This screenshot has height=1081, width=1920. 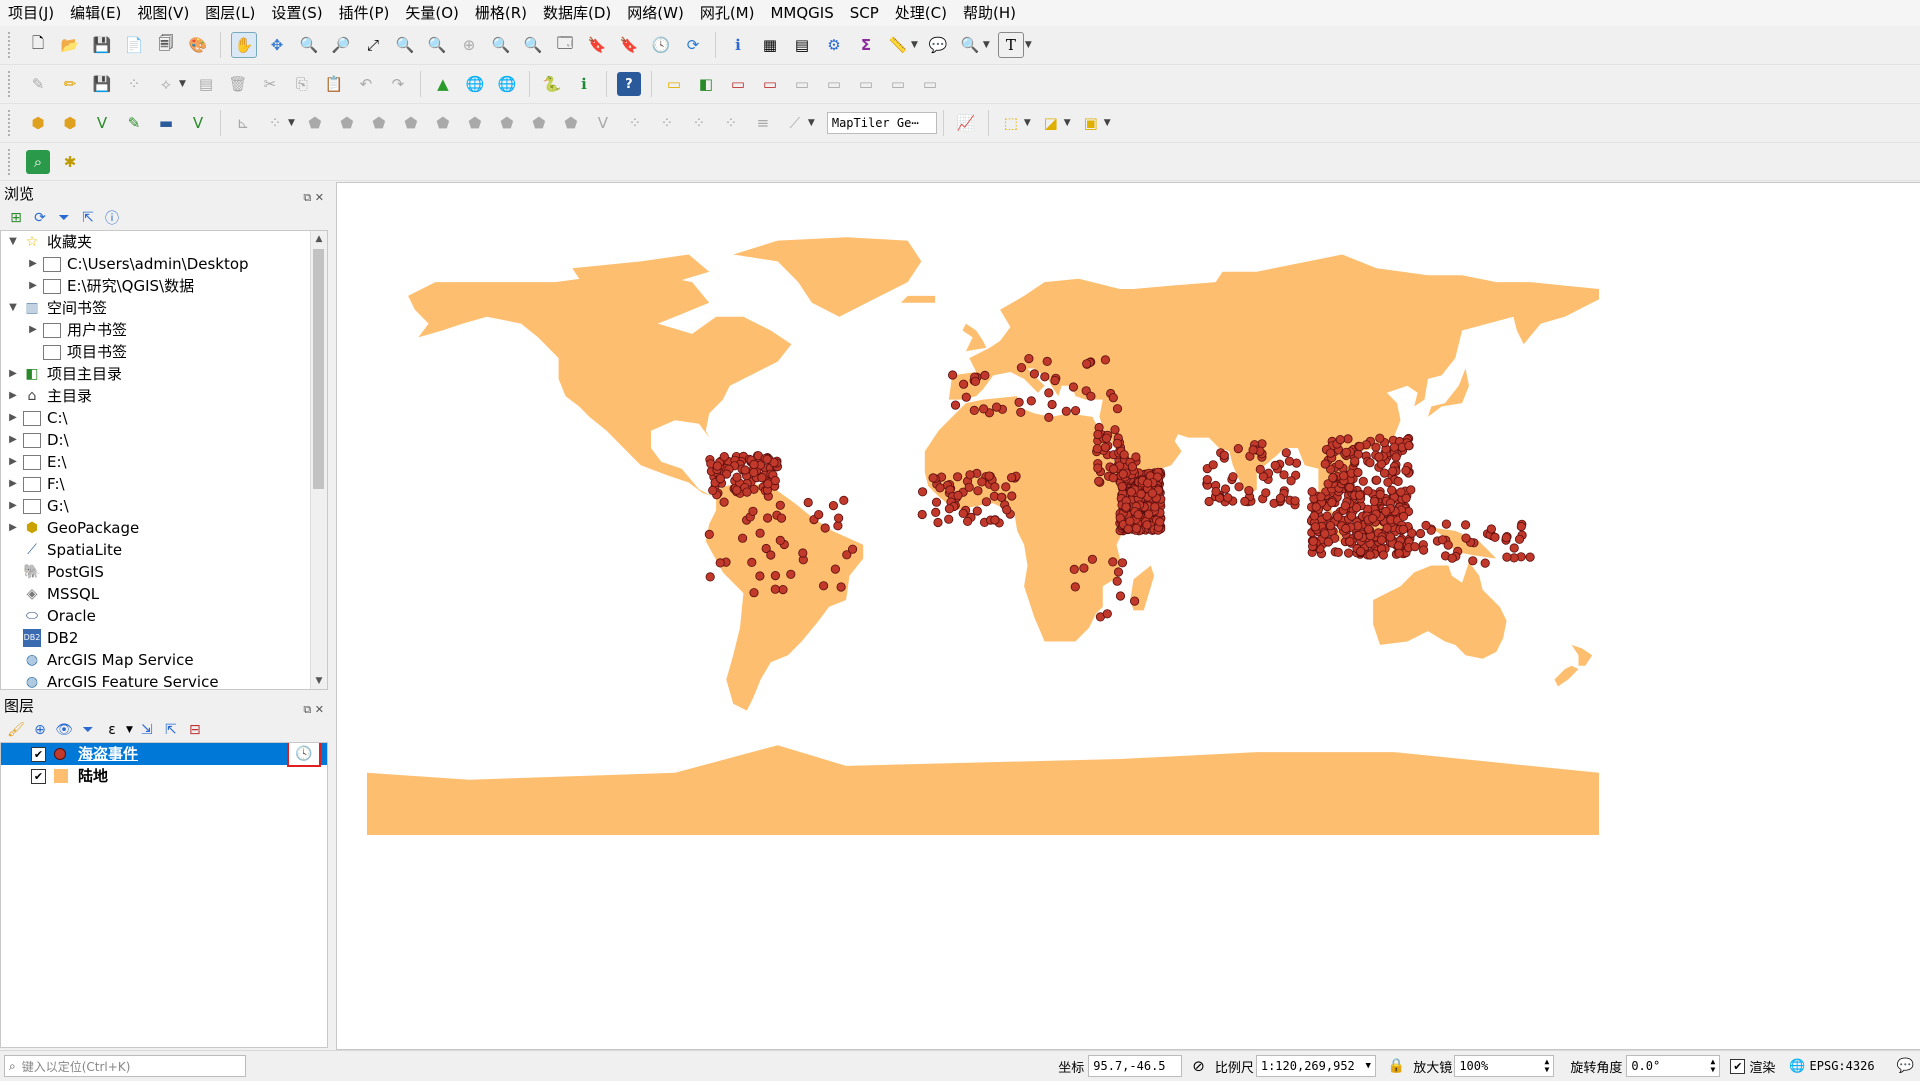 I want to click on move-label-icon: ▭, so click(x=802, y=84).